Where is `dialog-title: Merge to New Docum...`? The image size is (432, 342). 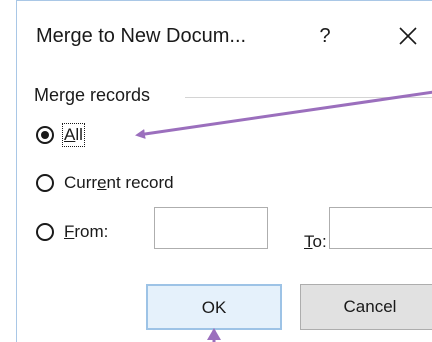 dialog-title: Merge to New Docum... is located at coordinates (141, 36).